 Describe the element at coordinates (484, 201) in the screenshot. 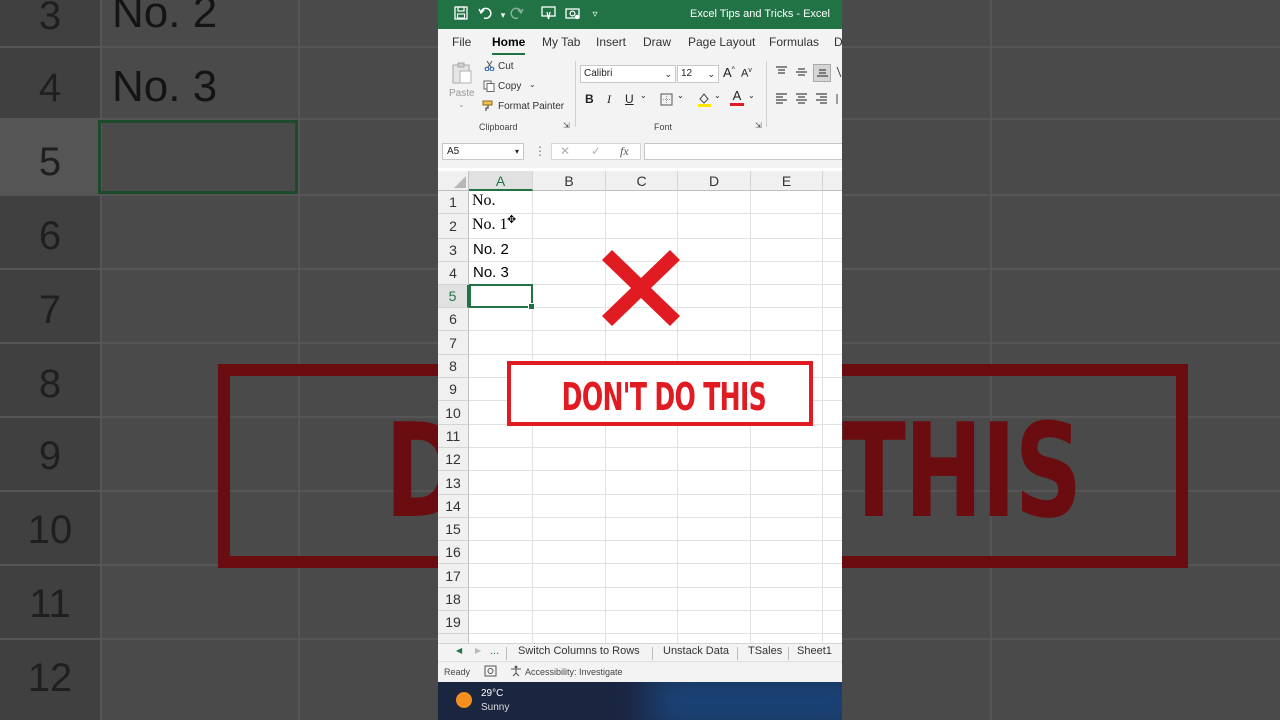

I see `cell-a1: No.` at that location.